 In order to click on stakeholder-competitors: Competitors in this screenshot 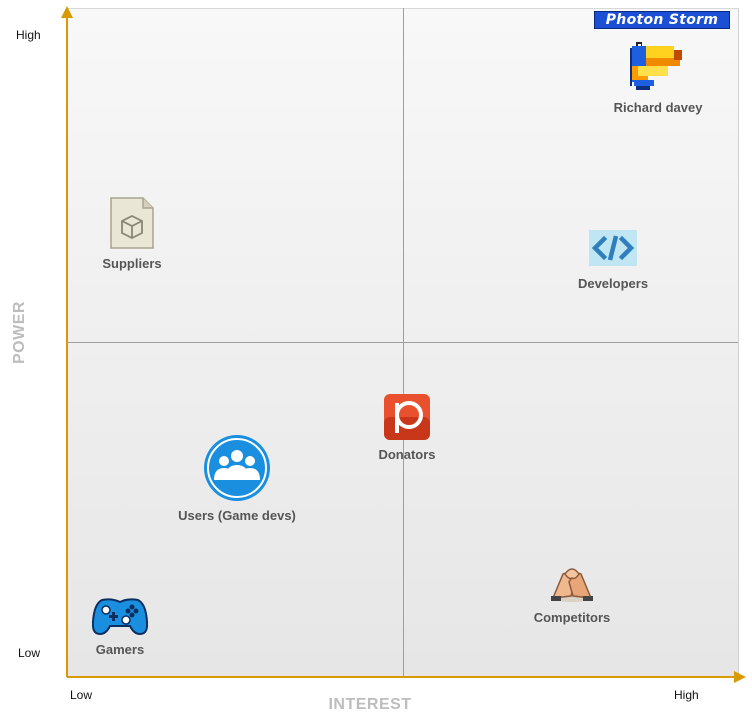, I will do `click(572, 592)`.